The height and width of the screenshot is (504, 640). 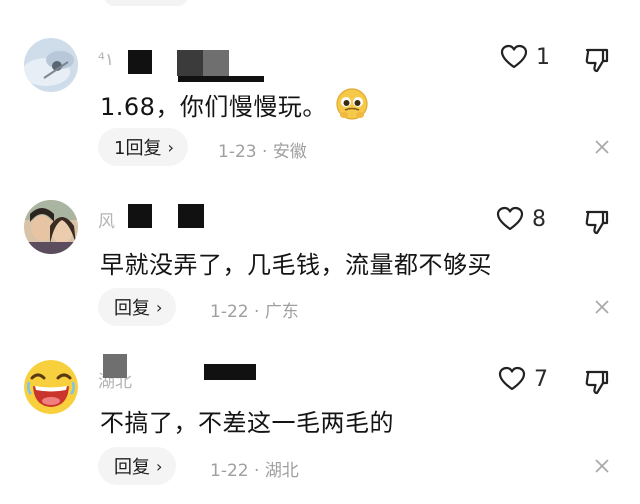 I want to click on comment-text-content: 不搞了，不差这一毛两毛的, so click(x=247, y=422).